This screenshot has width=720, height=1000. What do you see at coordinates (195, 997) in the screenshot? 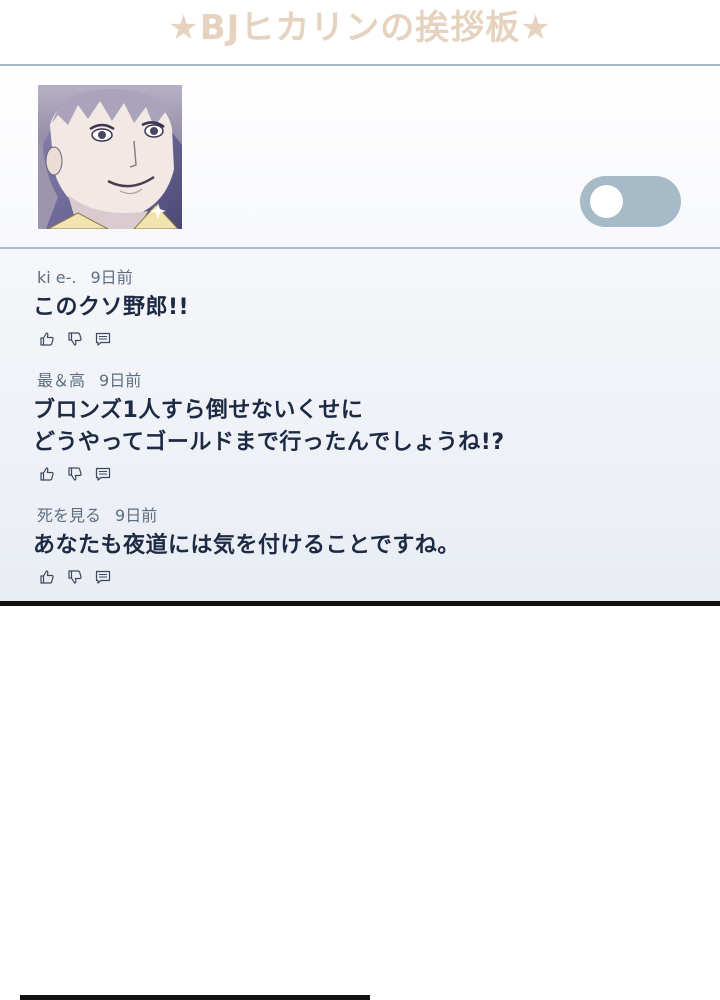
I see `bottom-divider-bar` at bounding box center [195, 997].